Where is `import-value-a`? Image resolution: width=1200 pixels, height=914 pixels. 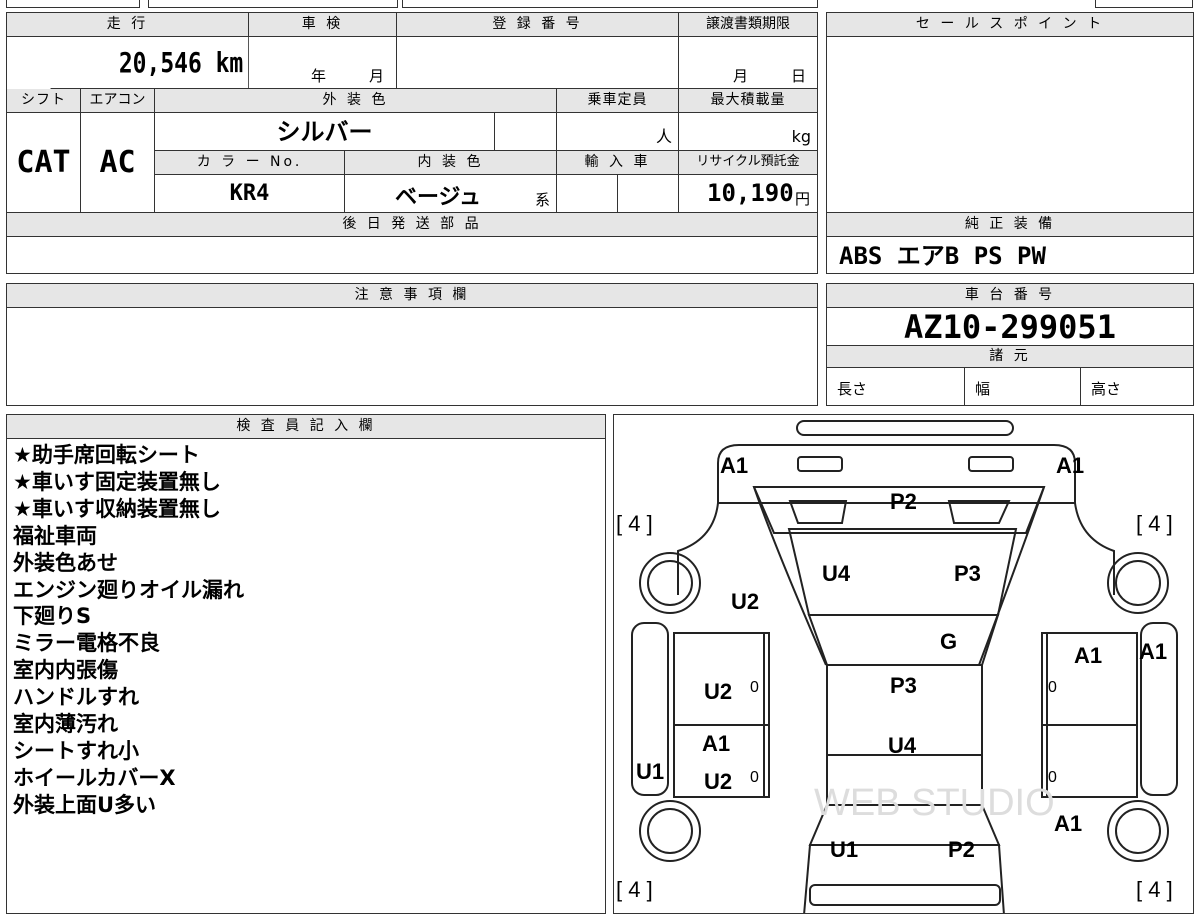 import-value-a is located at coordinates (587, 194).